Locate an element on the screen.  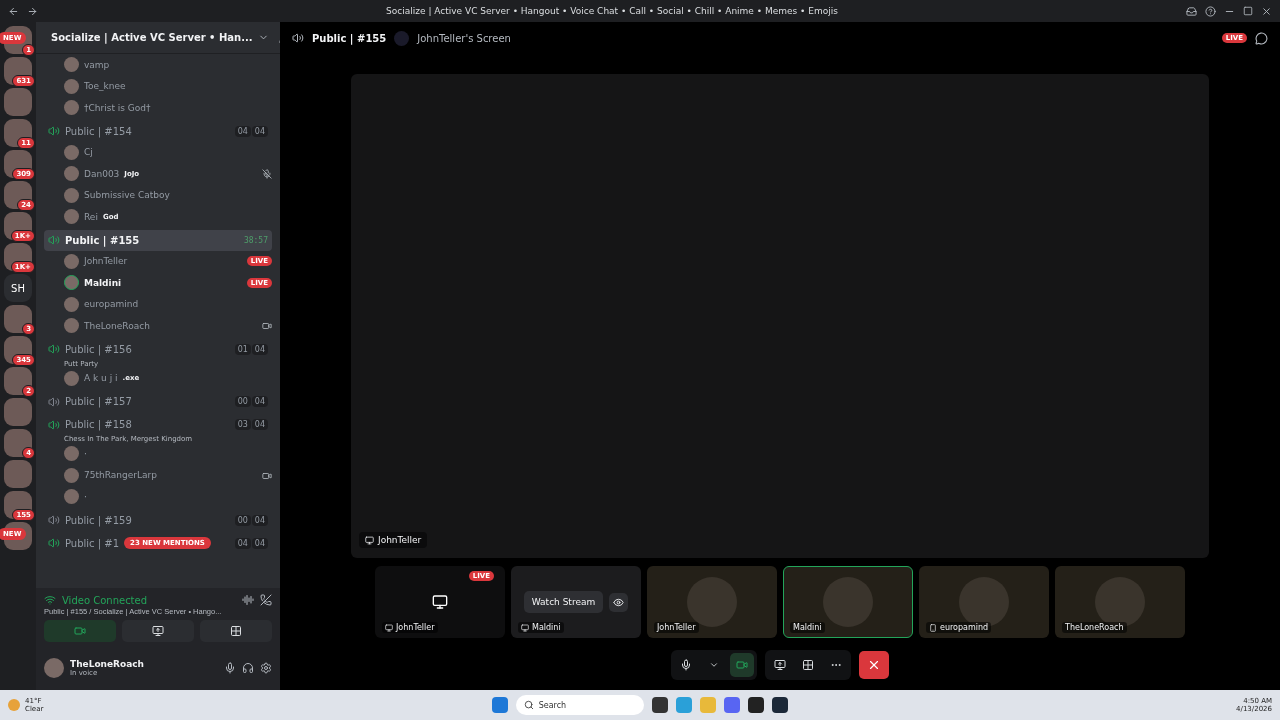
participant-tile: TheLoneRoach is located at coordinates (1120, 602).